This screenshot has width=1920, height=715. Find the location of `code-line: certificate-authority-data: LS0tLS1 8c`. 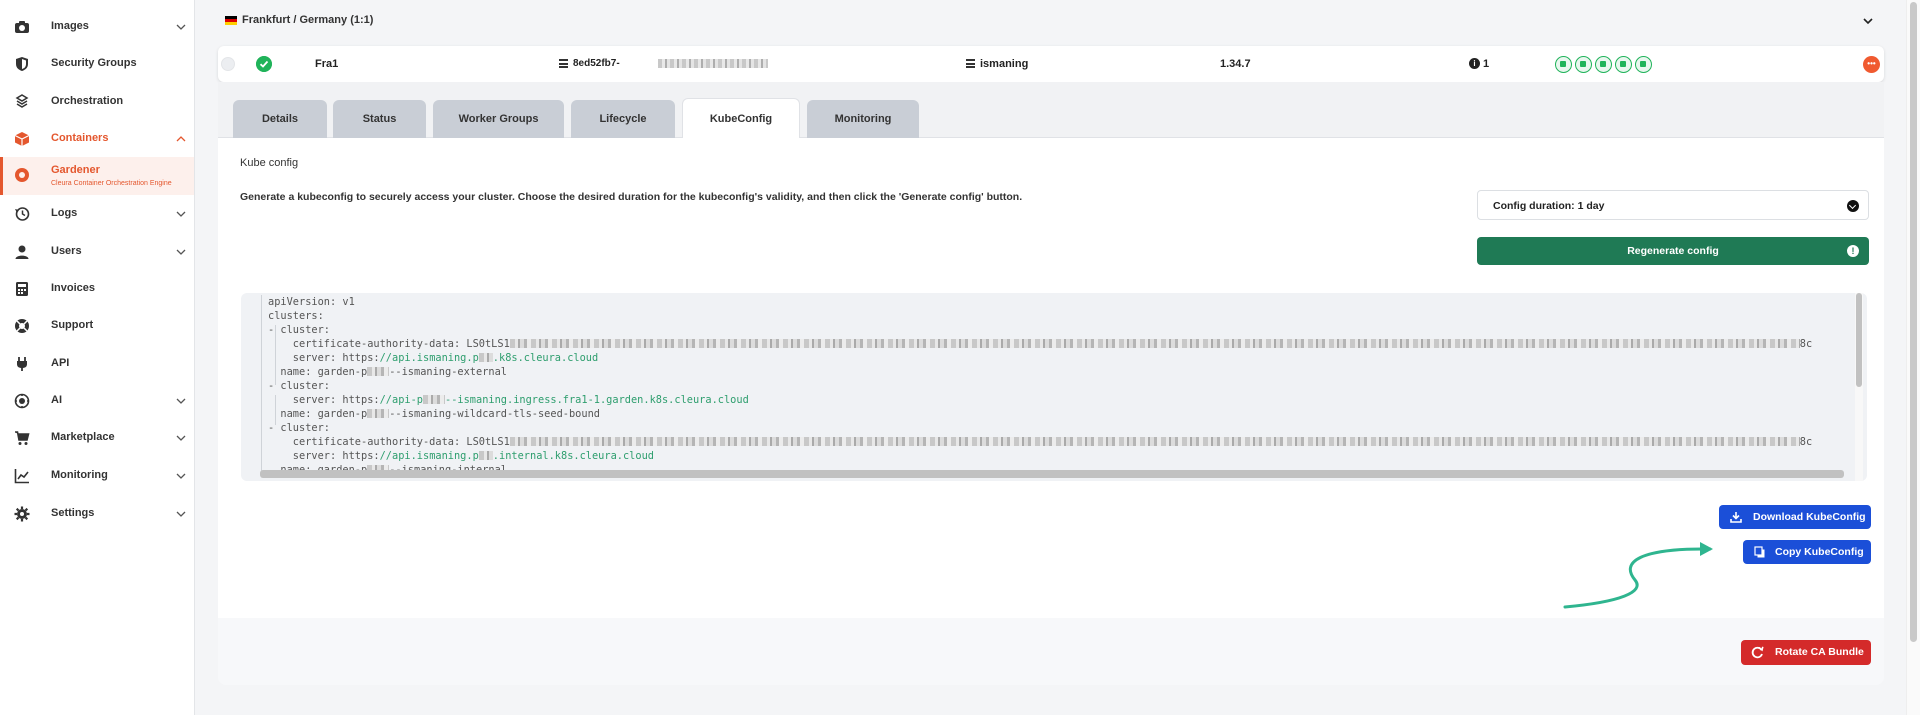

code-line: certificate-authority-data: LS0tLS1 8c is located at coordinates (1040, 442).